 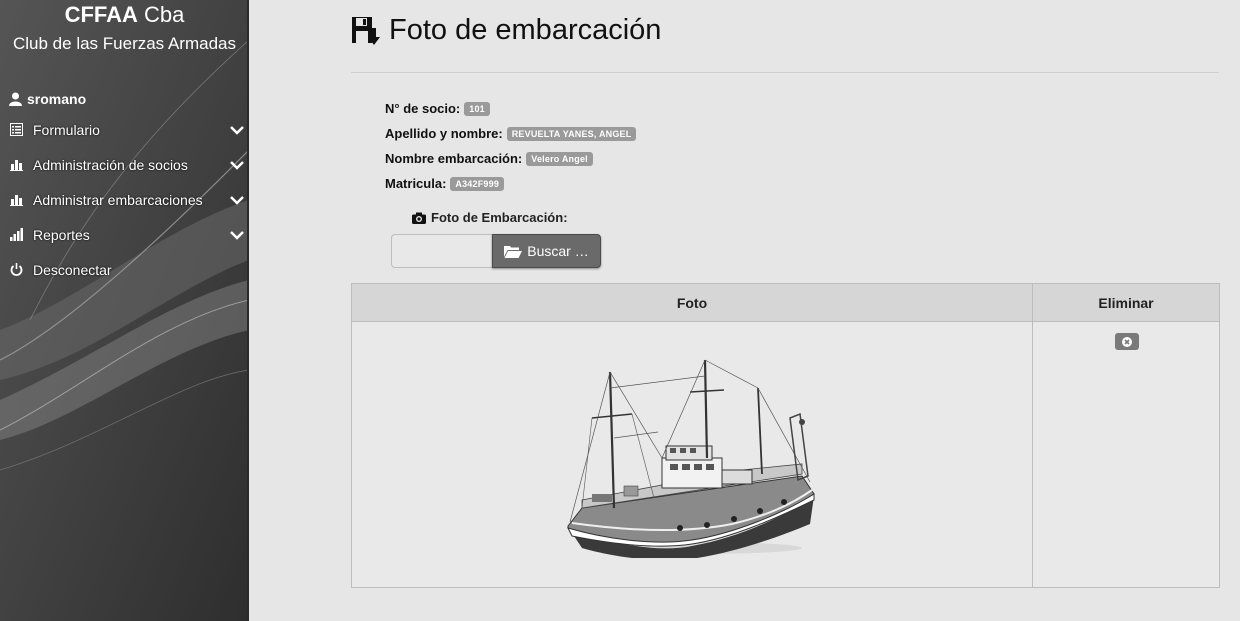 I want to click on user-row: sromano, so click(x=123, y=99).